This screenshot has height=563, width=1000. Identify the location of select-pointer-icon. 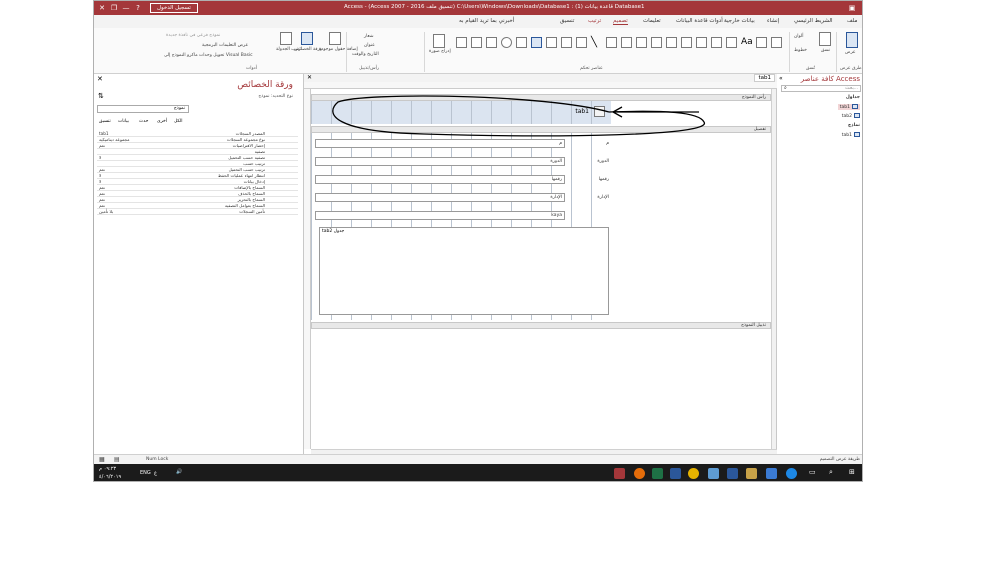
(776, 42).